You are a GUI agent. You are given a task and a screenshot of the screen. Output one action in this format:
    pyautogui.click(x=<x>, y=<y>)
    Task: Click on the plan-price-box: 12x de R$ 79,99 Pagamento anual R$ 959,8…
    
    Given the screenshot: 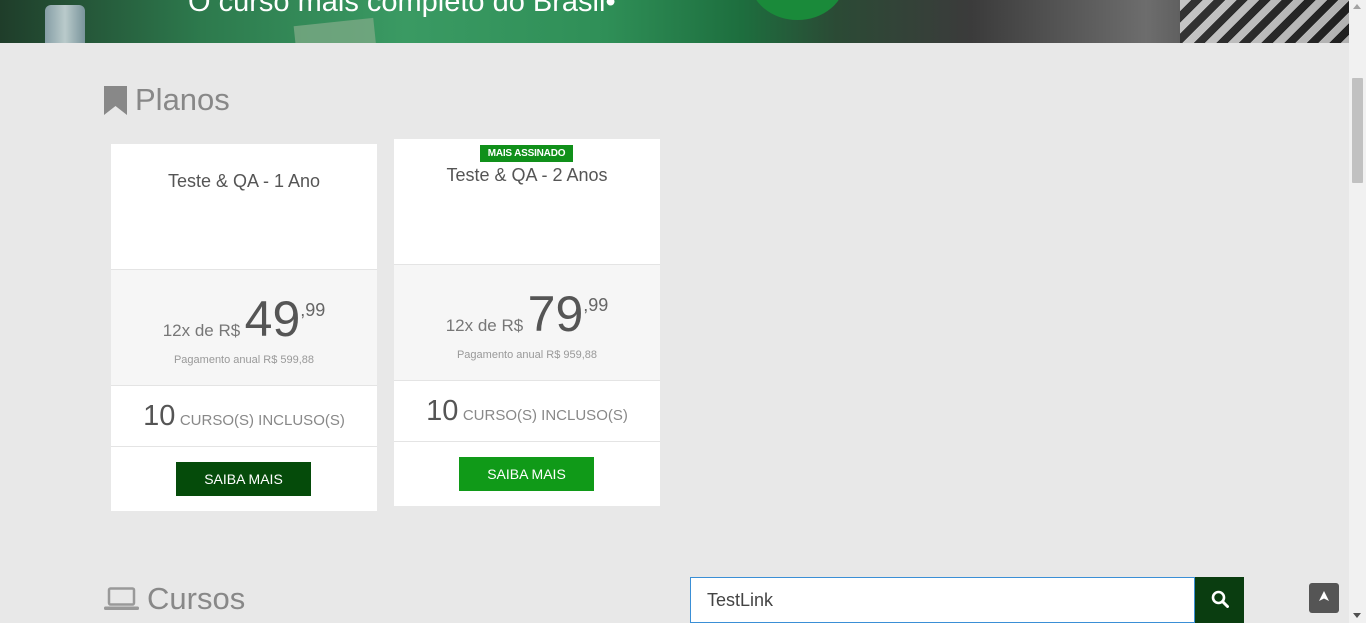 What is the action you would take?
    pyautogui.click(x=527, y=323)
    